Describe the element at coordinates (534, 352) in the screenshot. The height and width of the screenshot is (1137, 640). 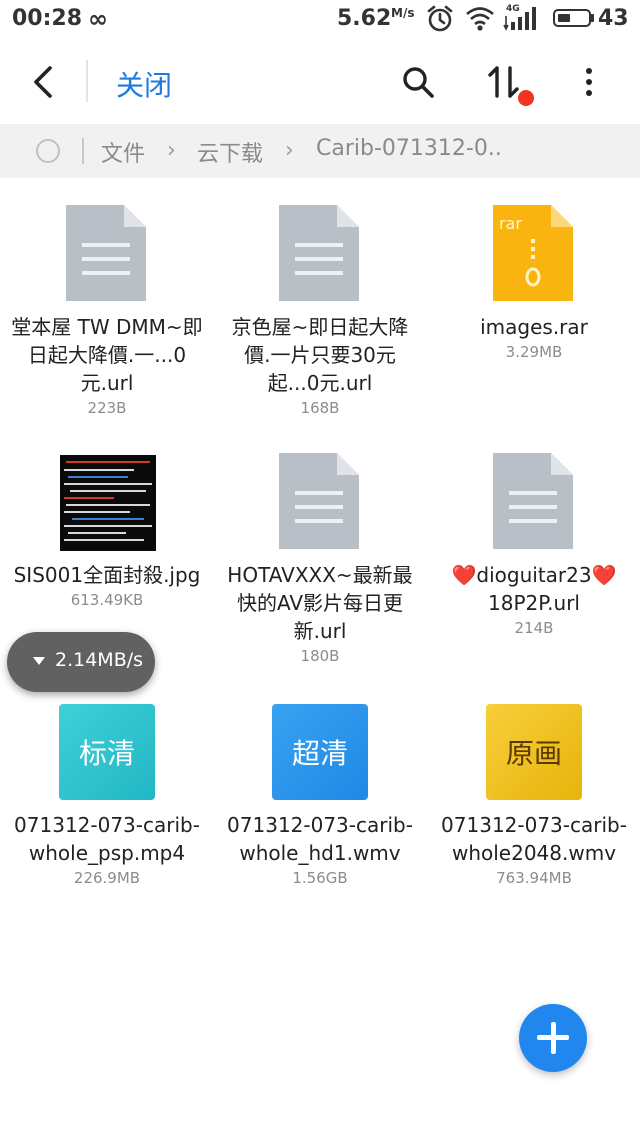
I see `file-size: 3.29MB` at that location.